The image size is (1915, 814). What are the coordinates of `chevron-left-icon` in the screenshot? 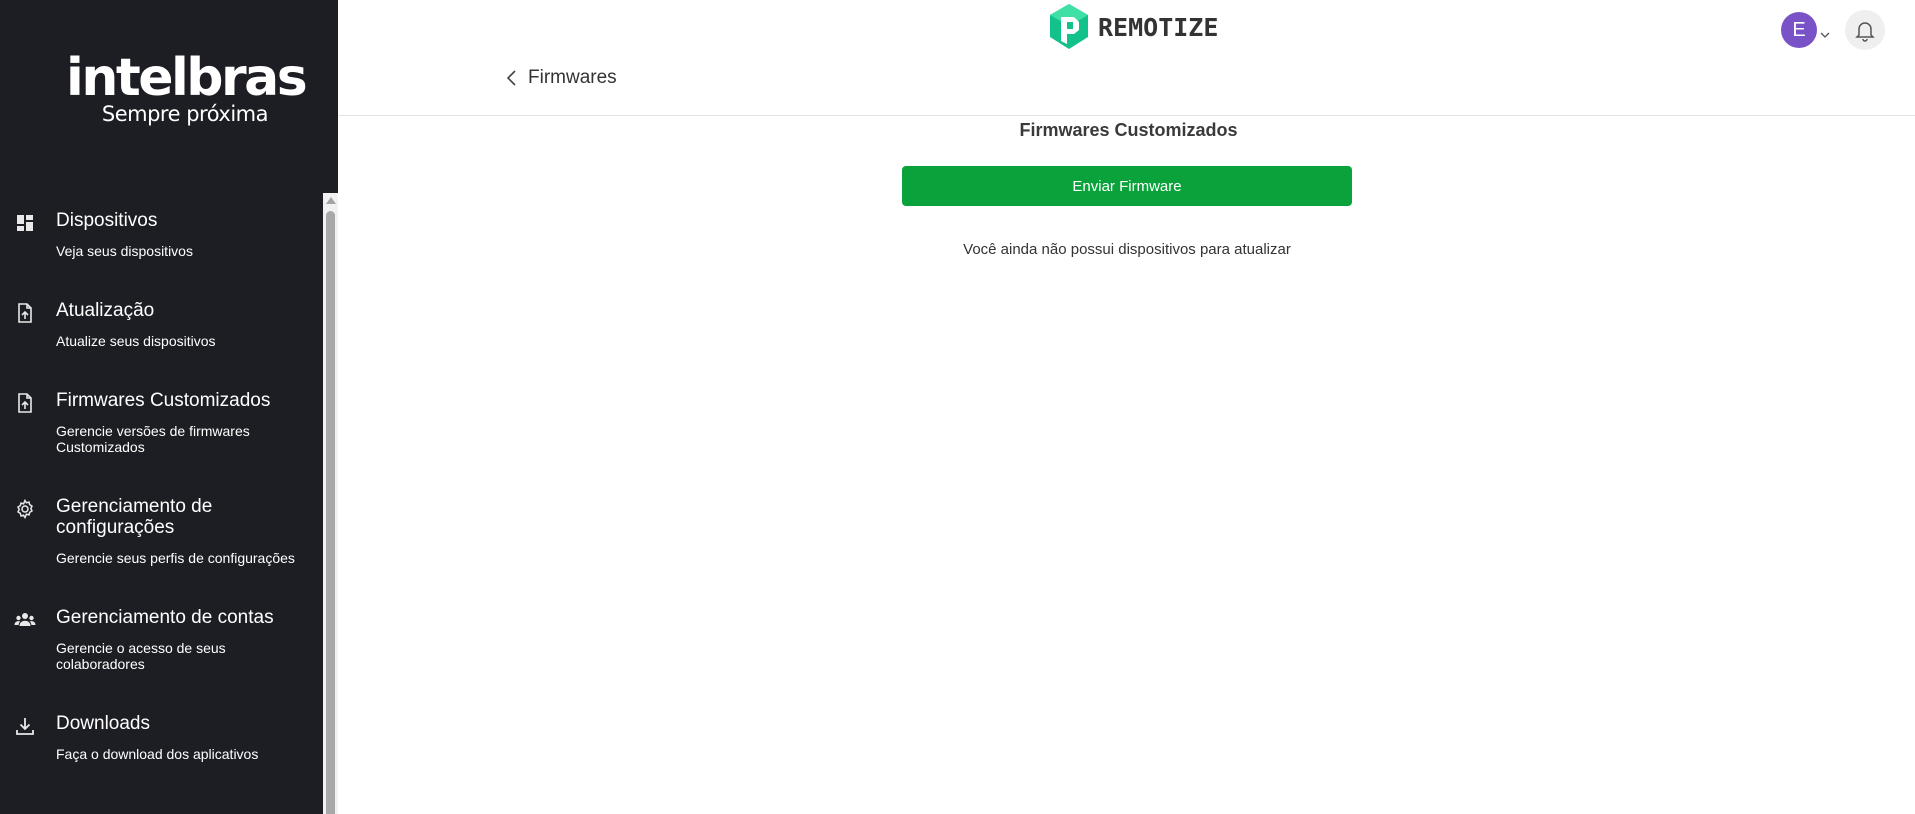 It's located at (511, 78).